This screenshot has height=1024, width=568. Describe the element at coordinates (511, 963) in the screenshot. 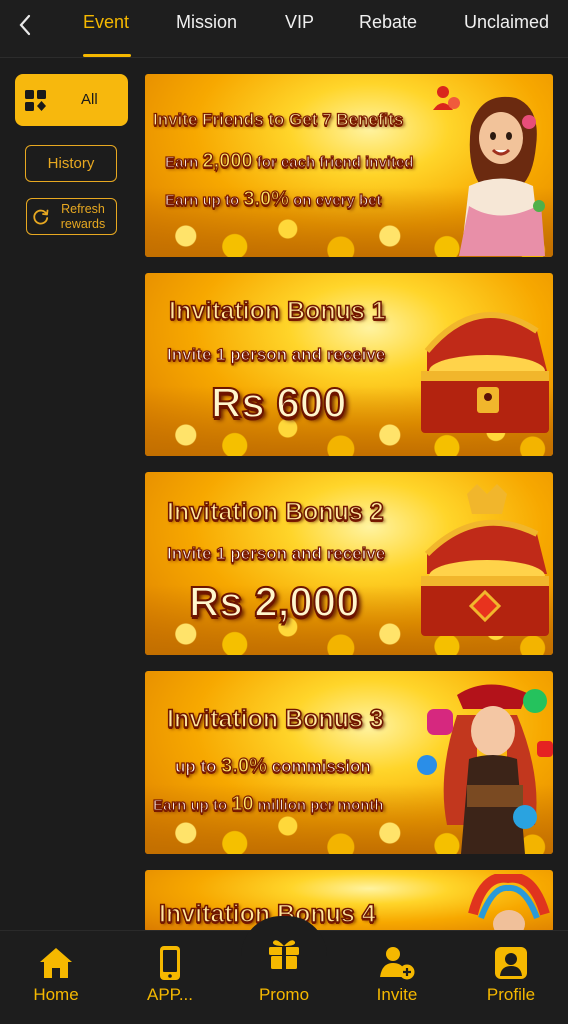

I see `profile-icon` at that location.